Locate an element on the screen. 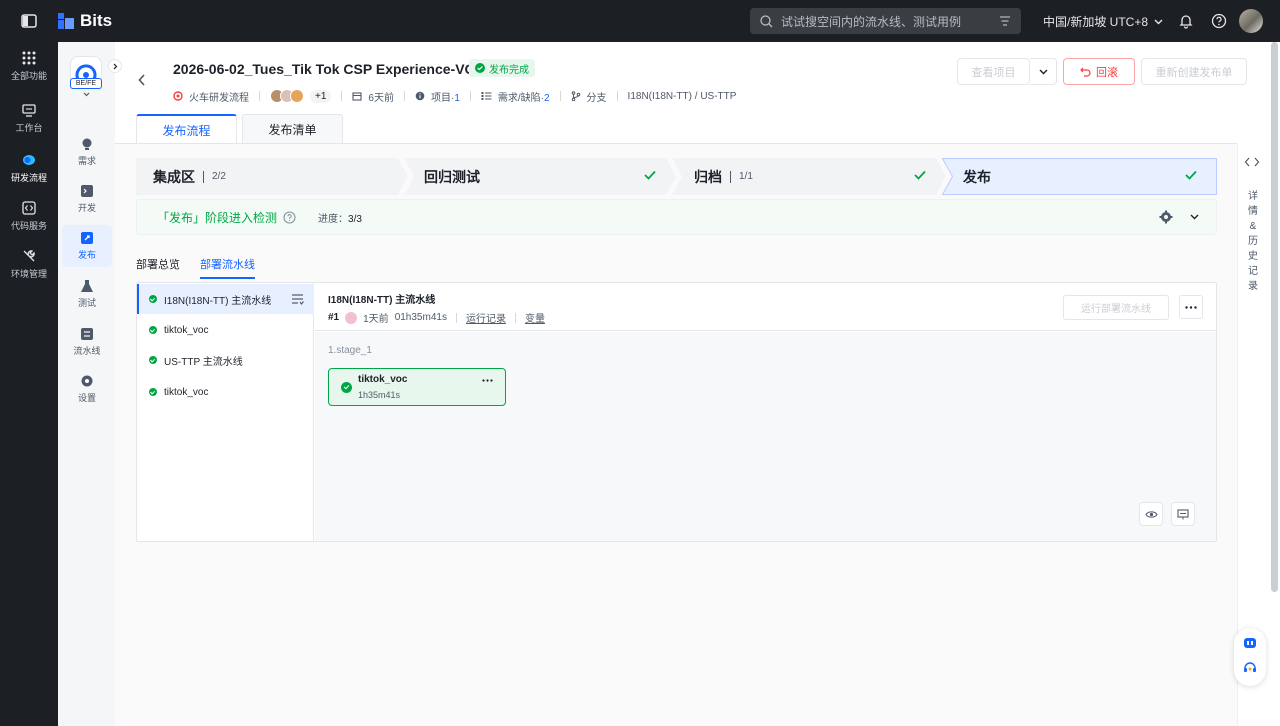 This screenshot has width=1280, height=726. recreate-release-button: 重新创建发布单 is located at coordinates (1194, 71).